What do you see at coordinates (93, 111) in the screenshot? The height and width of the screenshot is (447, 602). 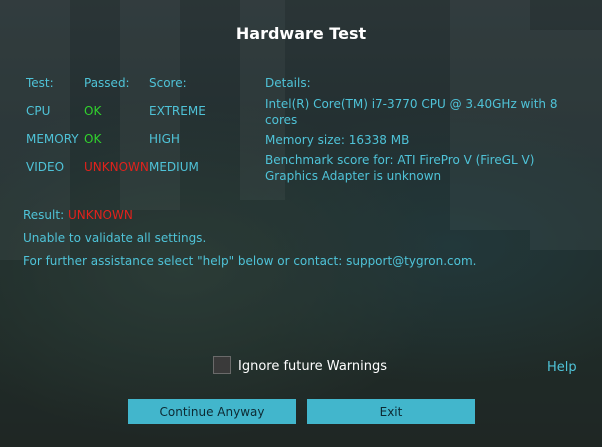 I see `row-cpu-passed: OK` at bounding box center [93, 111].